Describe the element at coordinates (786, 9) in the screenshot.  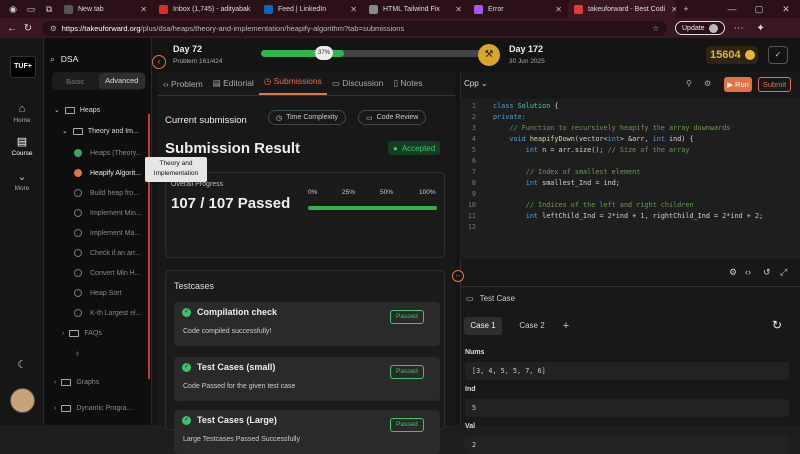
I see `close-window-icon: ✕` at that location.